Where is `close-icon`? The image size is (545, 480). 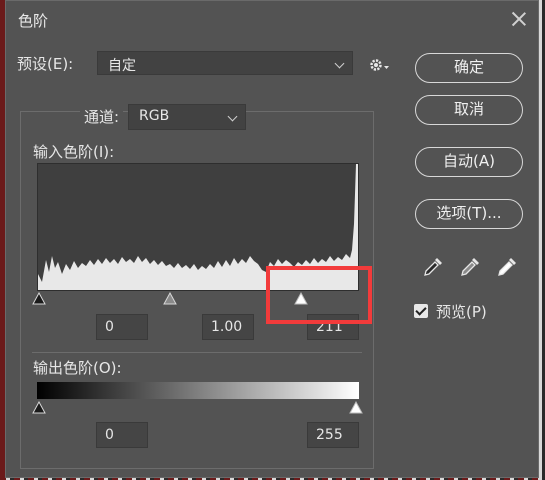
close-icon is located at coordinates (519, 19).